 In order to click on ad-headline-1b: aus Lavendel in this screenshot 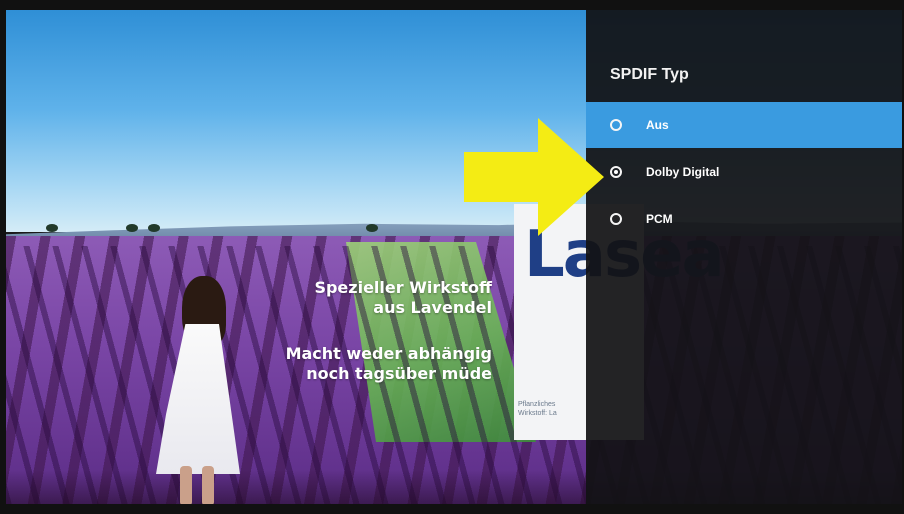, I will do `click(432, 307)`.